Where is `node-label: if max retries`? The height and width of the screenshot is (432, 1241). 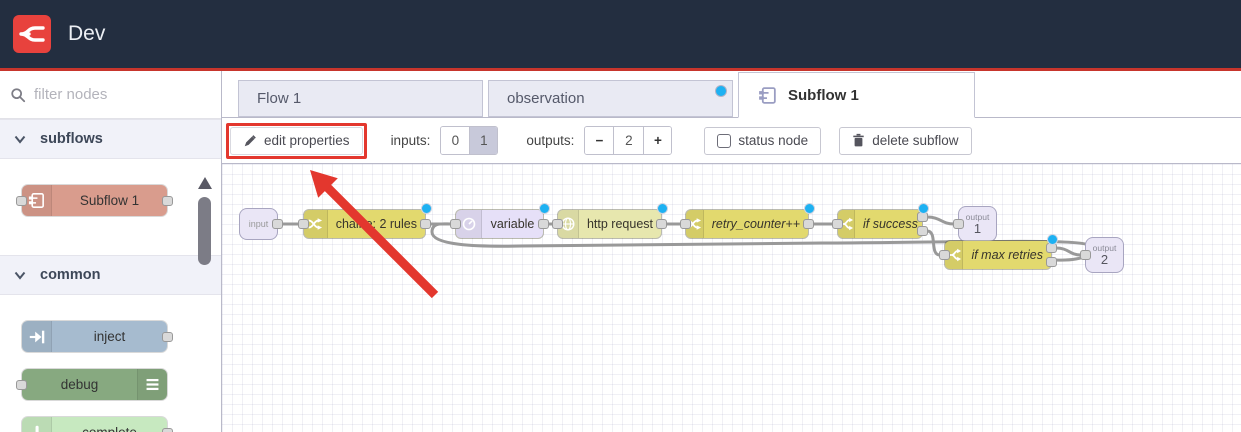
node-label: if max retries is located at coordinates (1007, 255).